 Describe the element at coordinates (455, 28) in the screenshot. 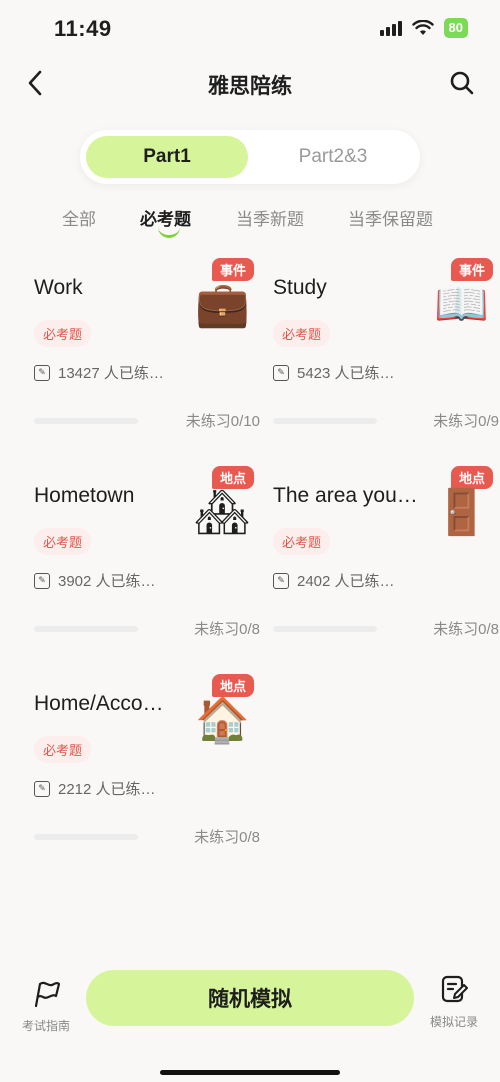

I see `battery-icon: 80` at that location.